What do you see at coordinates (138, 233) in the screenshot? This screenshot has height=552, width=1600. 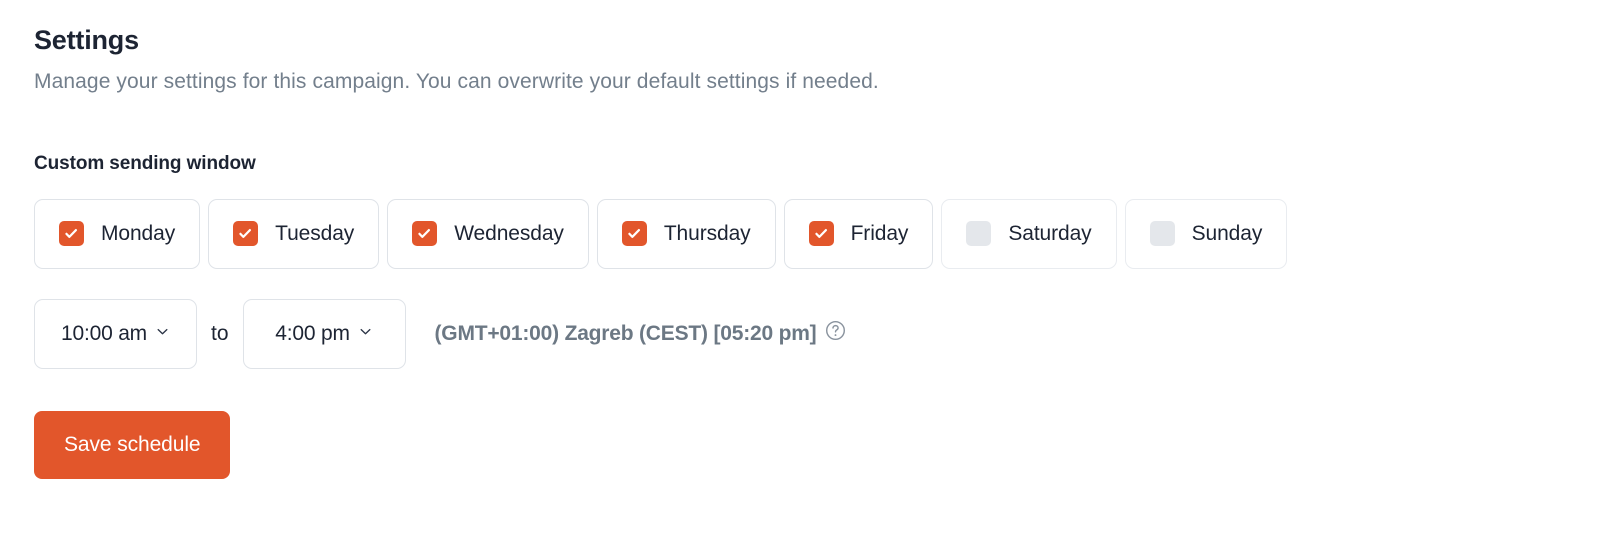 I see `day-label-monday: Monday` at bounding box center [138, 233].